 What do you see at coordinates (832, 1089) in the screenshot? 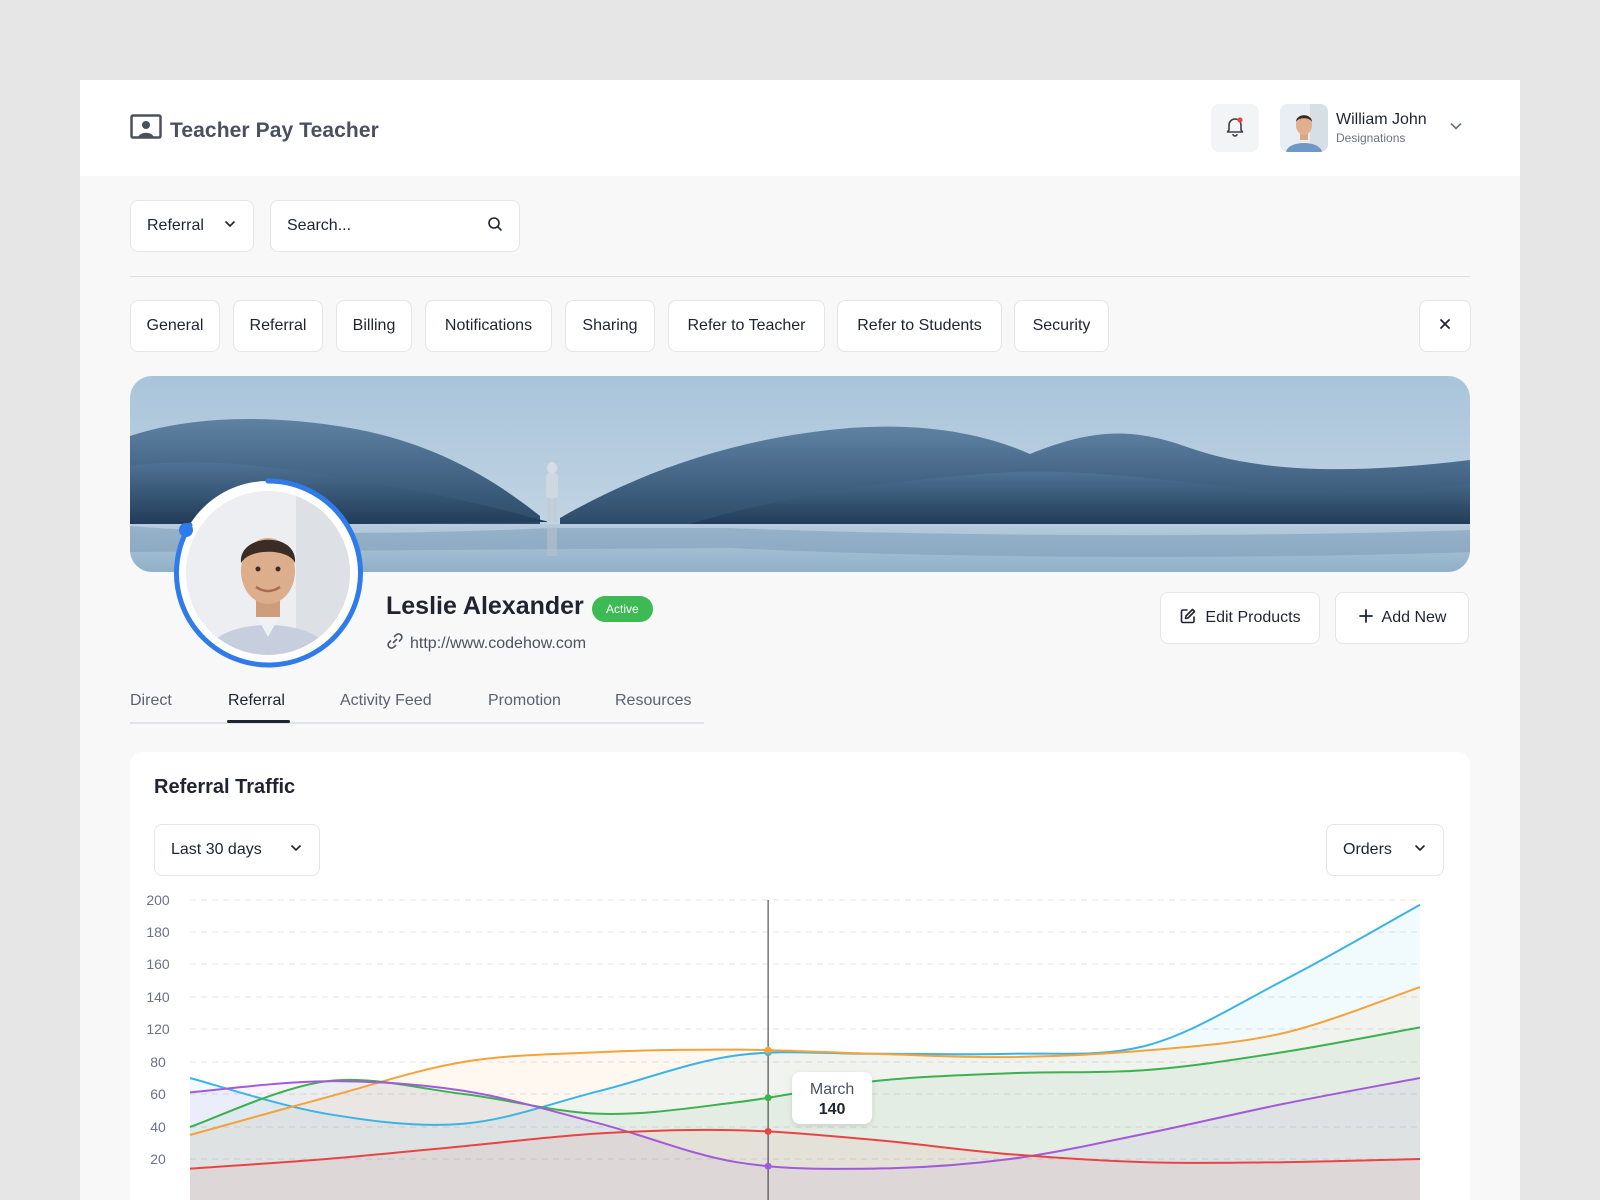
I see `tooltip-label: March` at bounding box center [832, 1089].